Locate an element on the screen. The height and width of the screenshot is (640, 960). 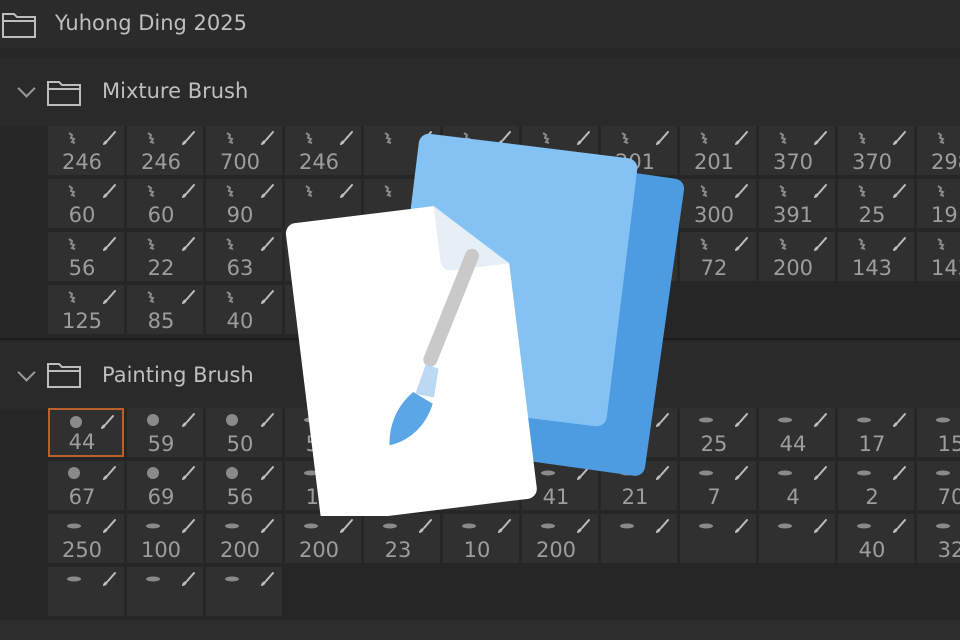
brush-preset: 44 is located at coordinates (797, 432).